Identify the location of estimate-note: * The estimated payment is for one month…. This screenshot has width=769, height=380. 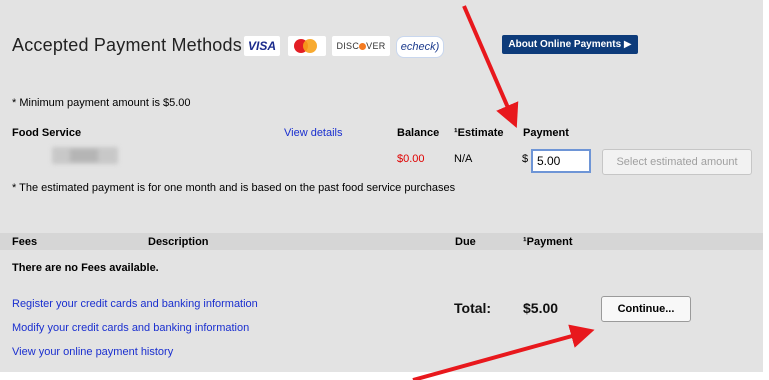
(234, 188).